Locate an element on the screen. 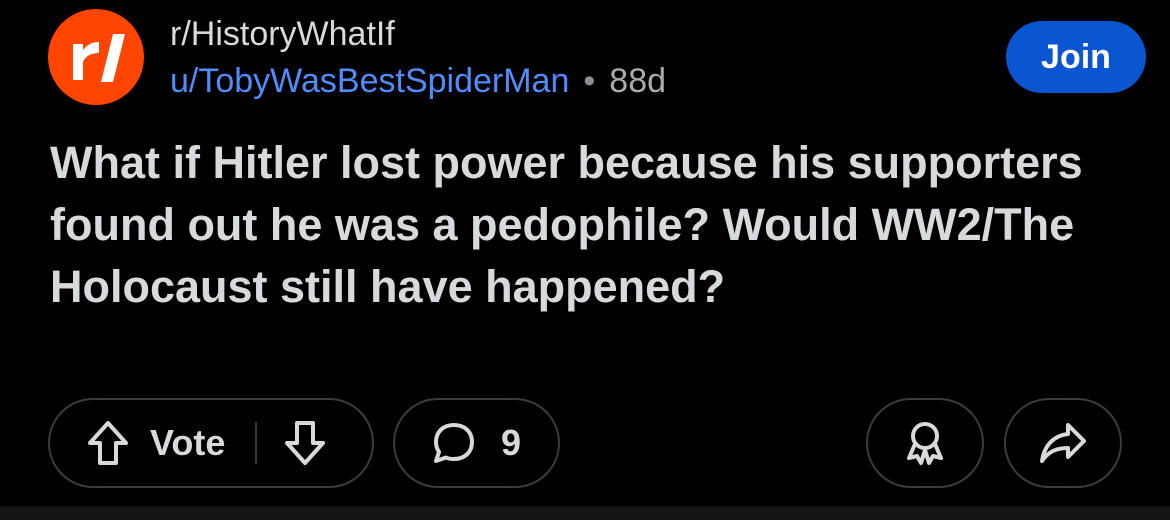 The image size is (1170, 520). arrow-down-icon is located at coordinates (305, 443).